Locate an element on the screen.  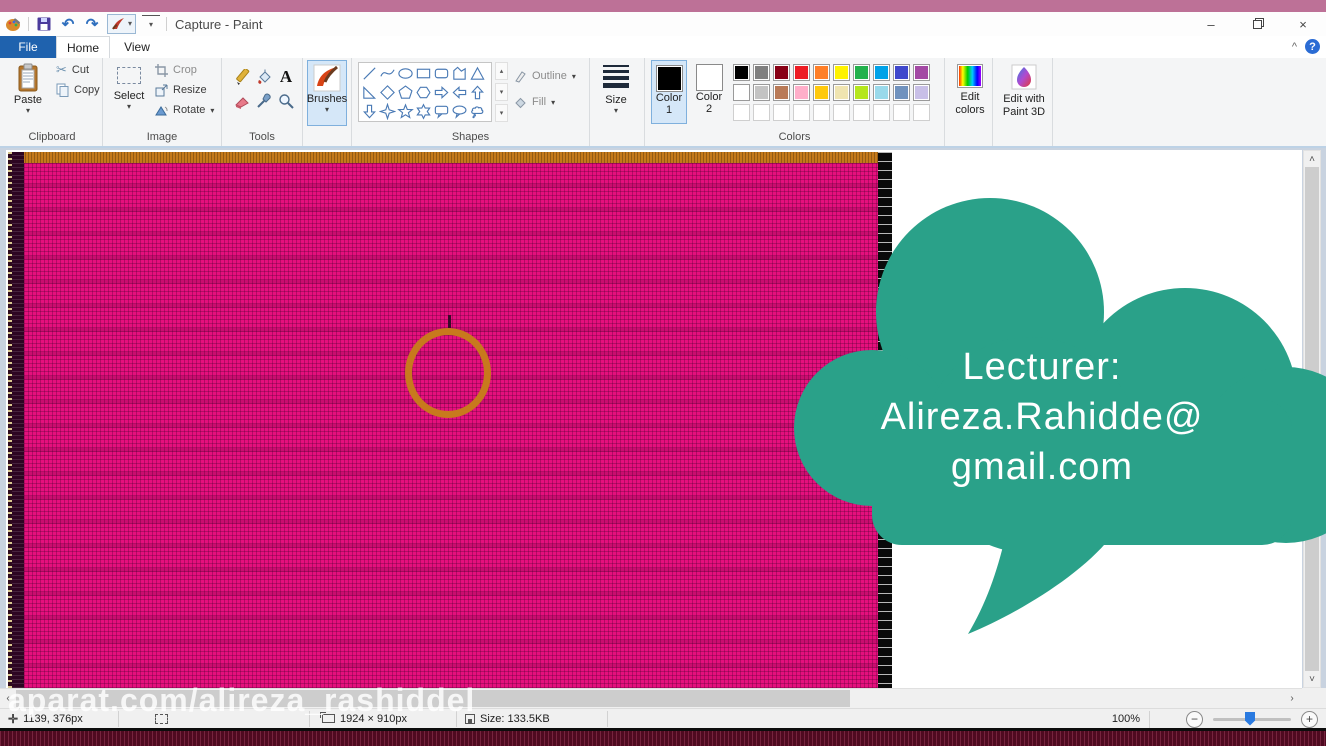
zoom-out-button: − is located at coordinates (1194, 719).